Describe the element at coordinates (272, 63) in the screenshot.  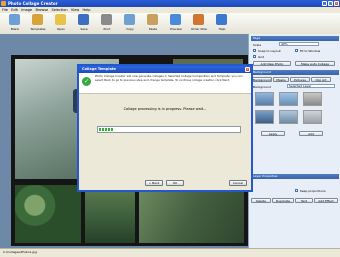
I see `add-photo-button: Add New Photo` at that location.